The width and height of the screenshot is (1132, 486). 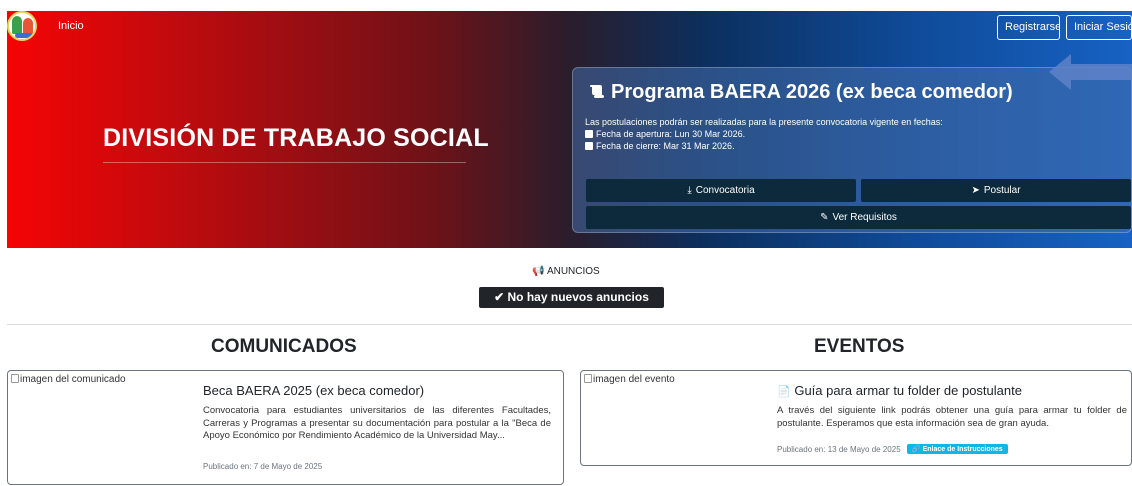 I want to click on convocatoria-button: ⤓ Convocatoria, so click(x=721, y=190).